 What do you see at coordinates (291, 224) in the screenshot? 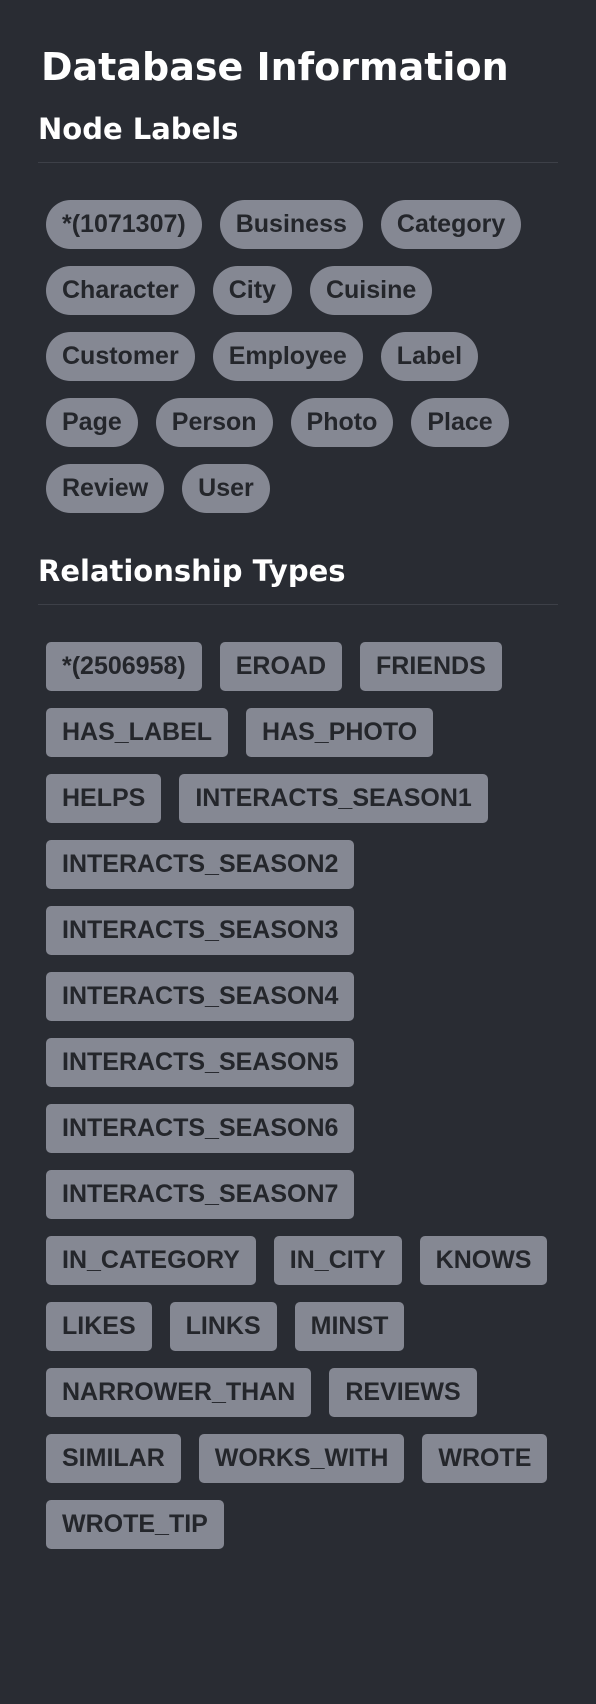
I see `node-label-chip: Business` at bounding box center [291, 224].